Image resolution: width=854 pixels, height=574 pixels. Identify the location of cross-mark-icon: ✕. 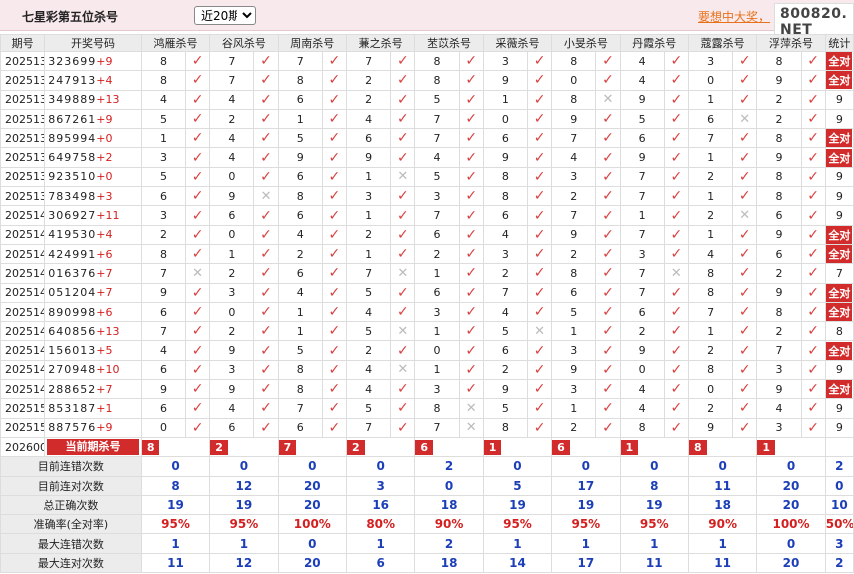
(676, 273).